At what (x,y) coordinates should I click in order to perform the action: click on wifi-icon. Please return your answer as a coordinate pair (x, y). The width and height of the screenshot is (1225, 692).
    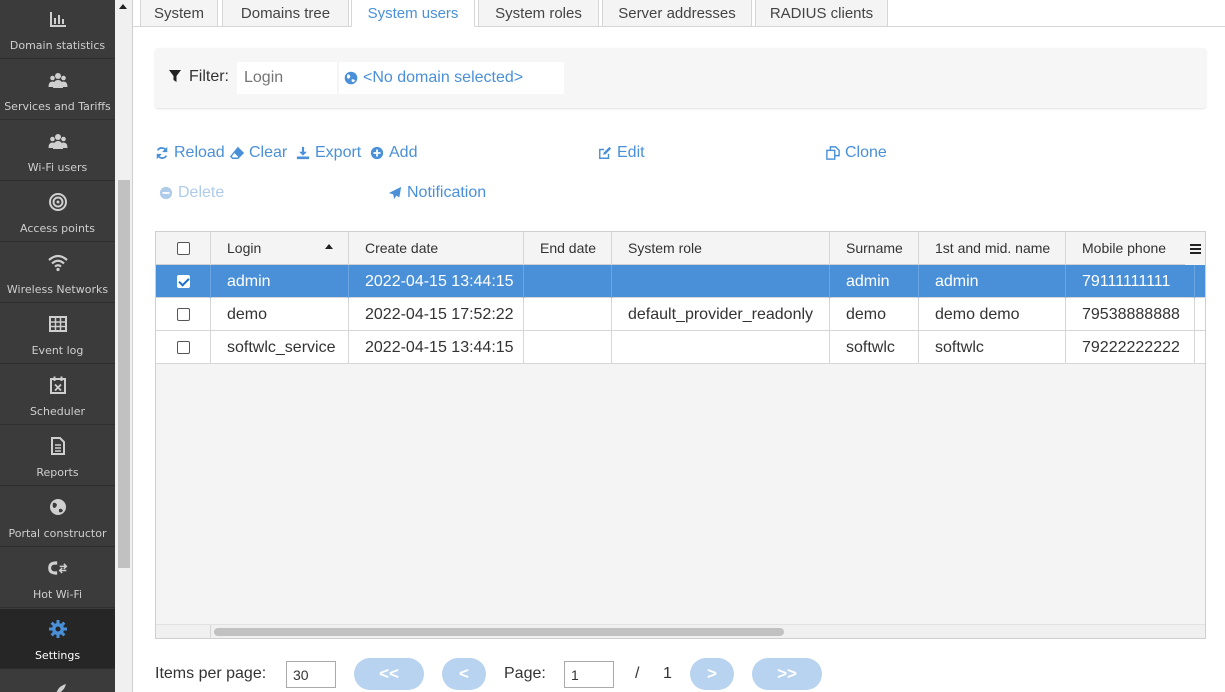
    Looking at the image, I should click on (57, 264).